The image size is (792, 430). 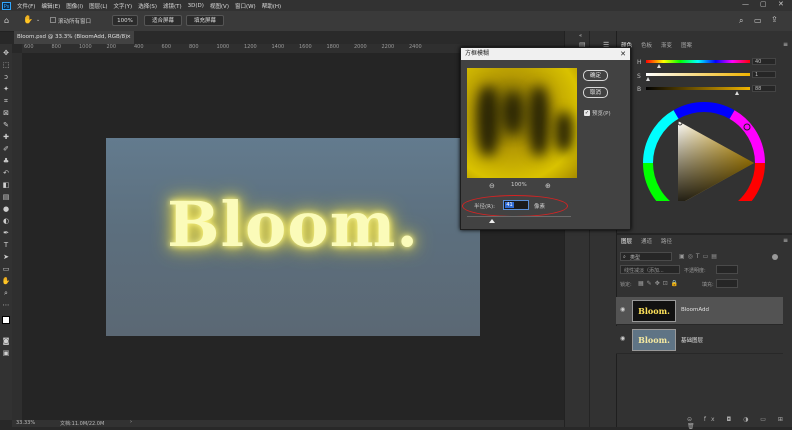 I want to click on layer-row-base: ◉ Bloom. 基础图层, so click(x=699, y=340).